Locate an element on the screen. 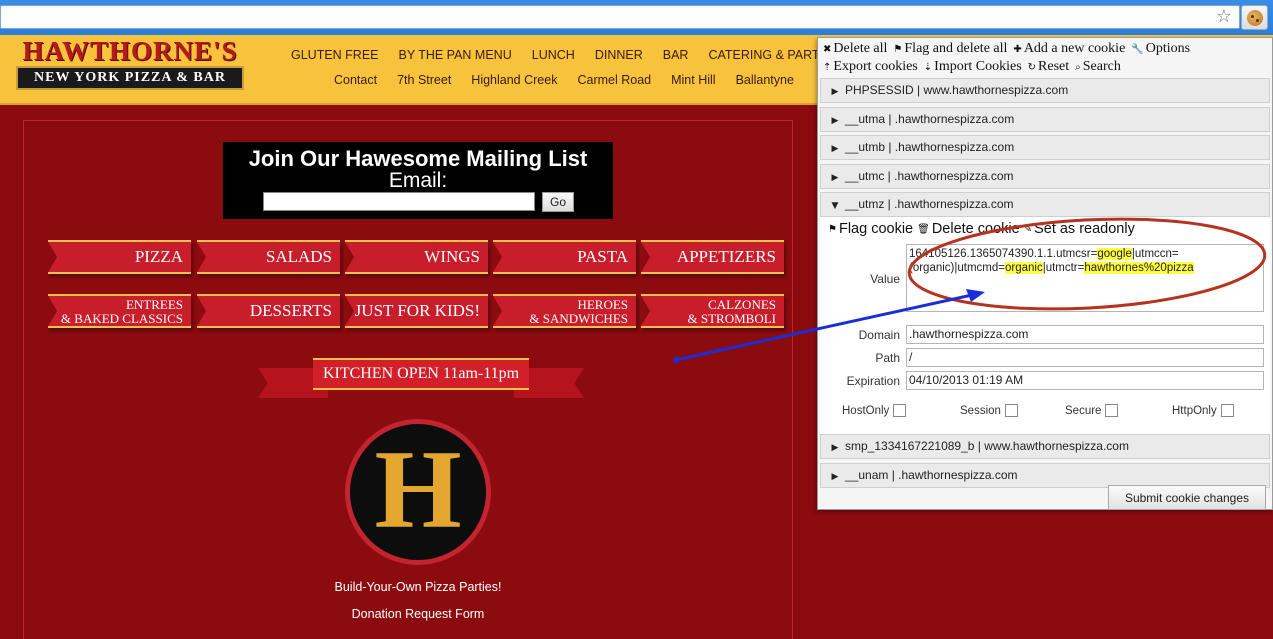 The width and height of the screenshot is (1273, 639). kitchen-hours-label: KITCHEN OPEN 11am-11pm is located at coordinates (421, 374).